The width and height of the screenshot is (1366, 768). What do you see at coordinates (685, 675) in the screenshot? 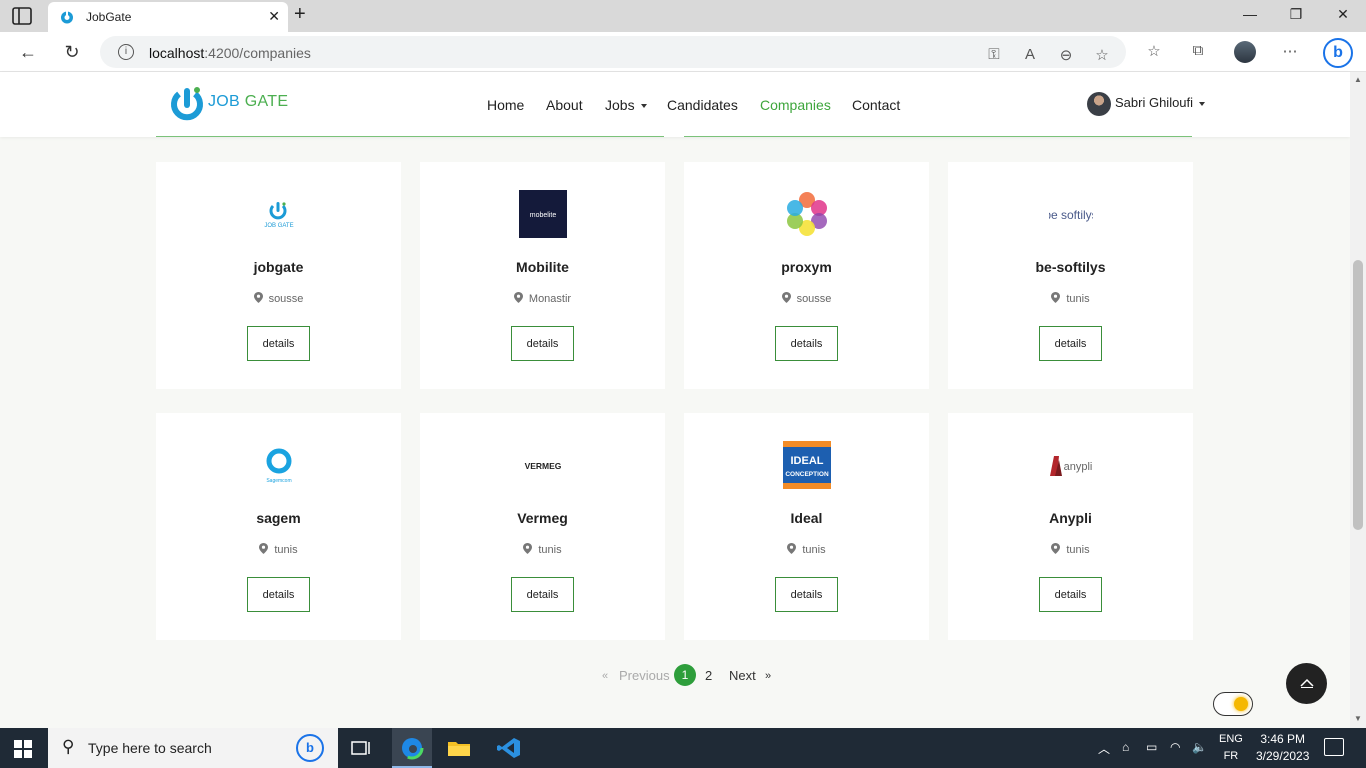
I see `page-1: 1` at bounding box center [685, 675].